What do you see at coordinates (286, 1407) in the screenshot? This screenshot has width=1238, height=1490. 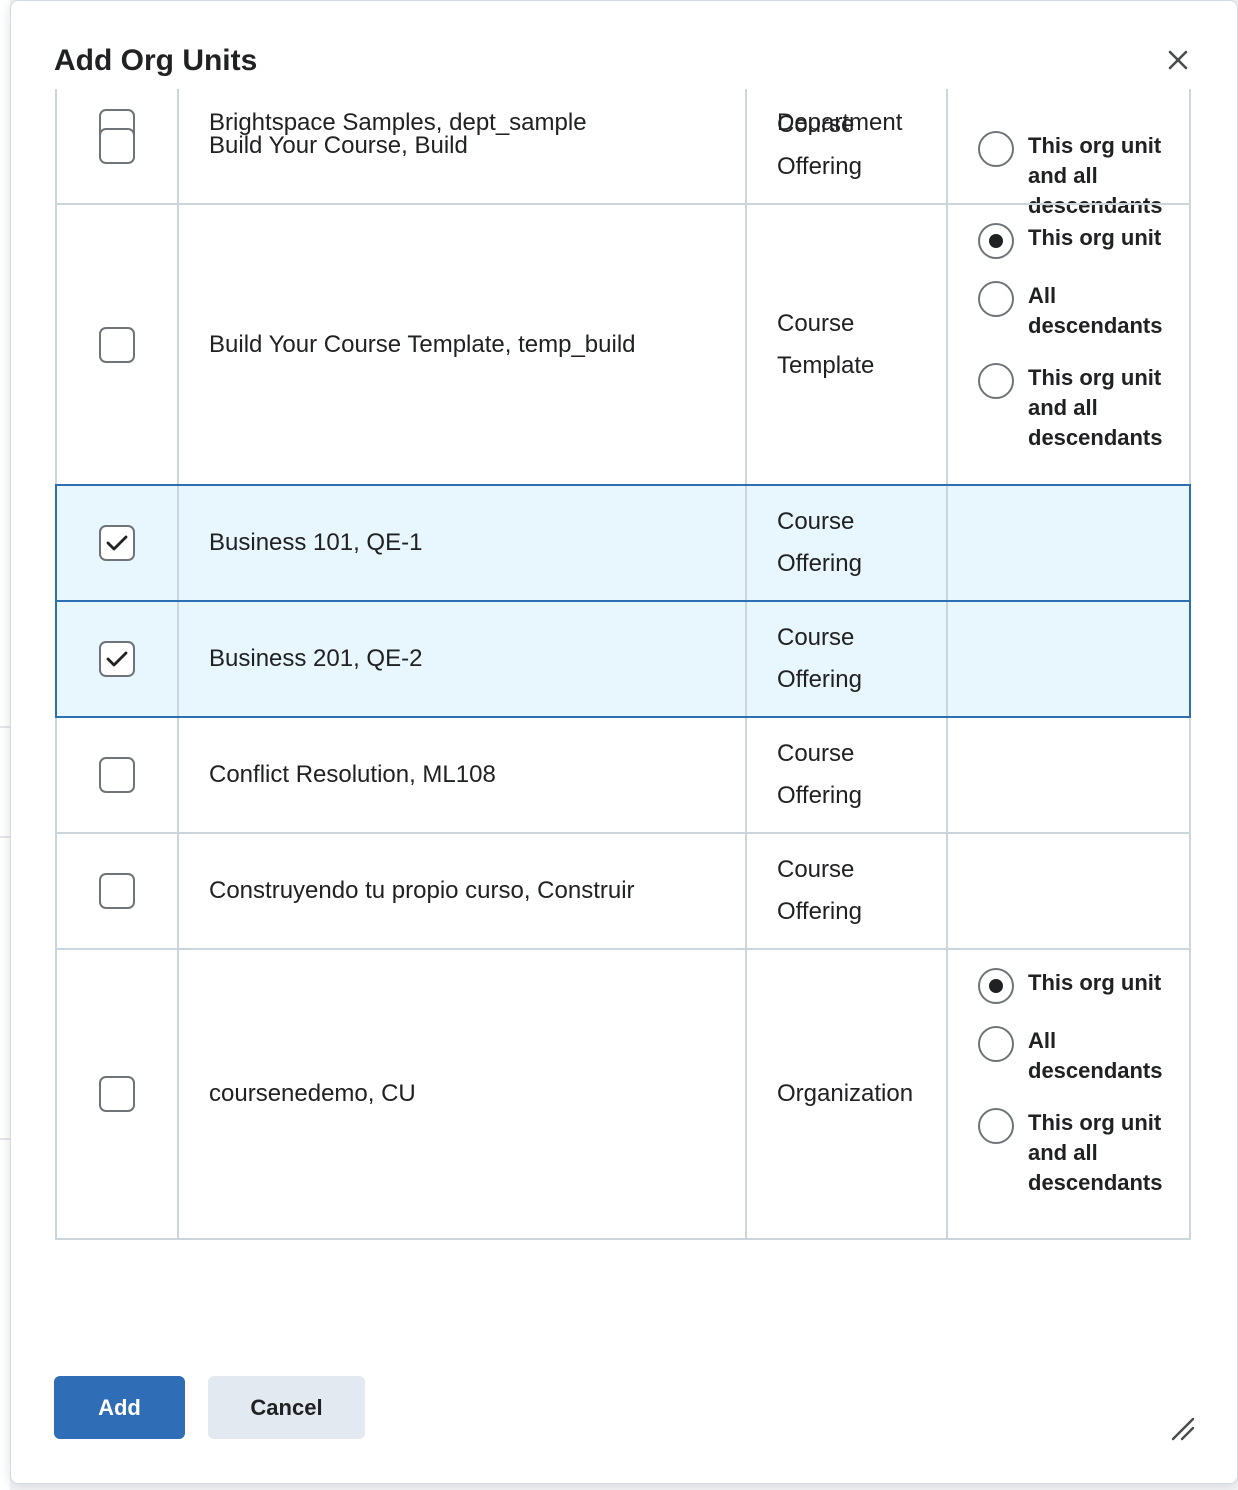 I see `cancel-button: Cancel` at bounding box center [286, 1407].